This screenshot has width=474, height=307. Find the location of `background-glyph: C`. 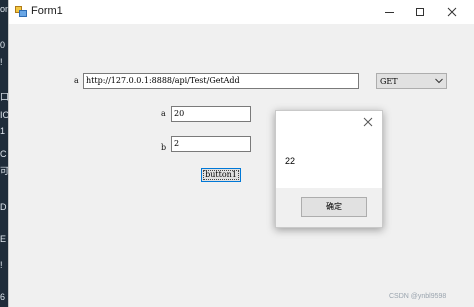

background-glyph: C is located at coordinates (3, 154).